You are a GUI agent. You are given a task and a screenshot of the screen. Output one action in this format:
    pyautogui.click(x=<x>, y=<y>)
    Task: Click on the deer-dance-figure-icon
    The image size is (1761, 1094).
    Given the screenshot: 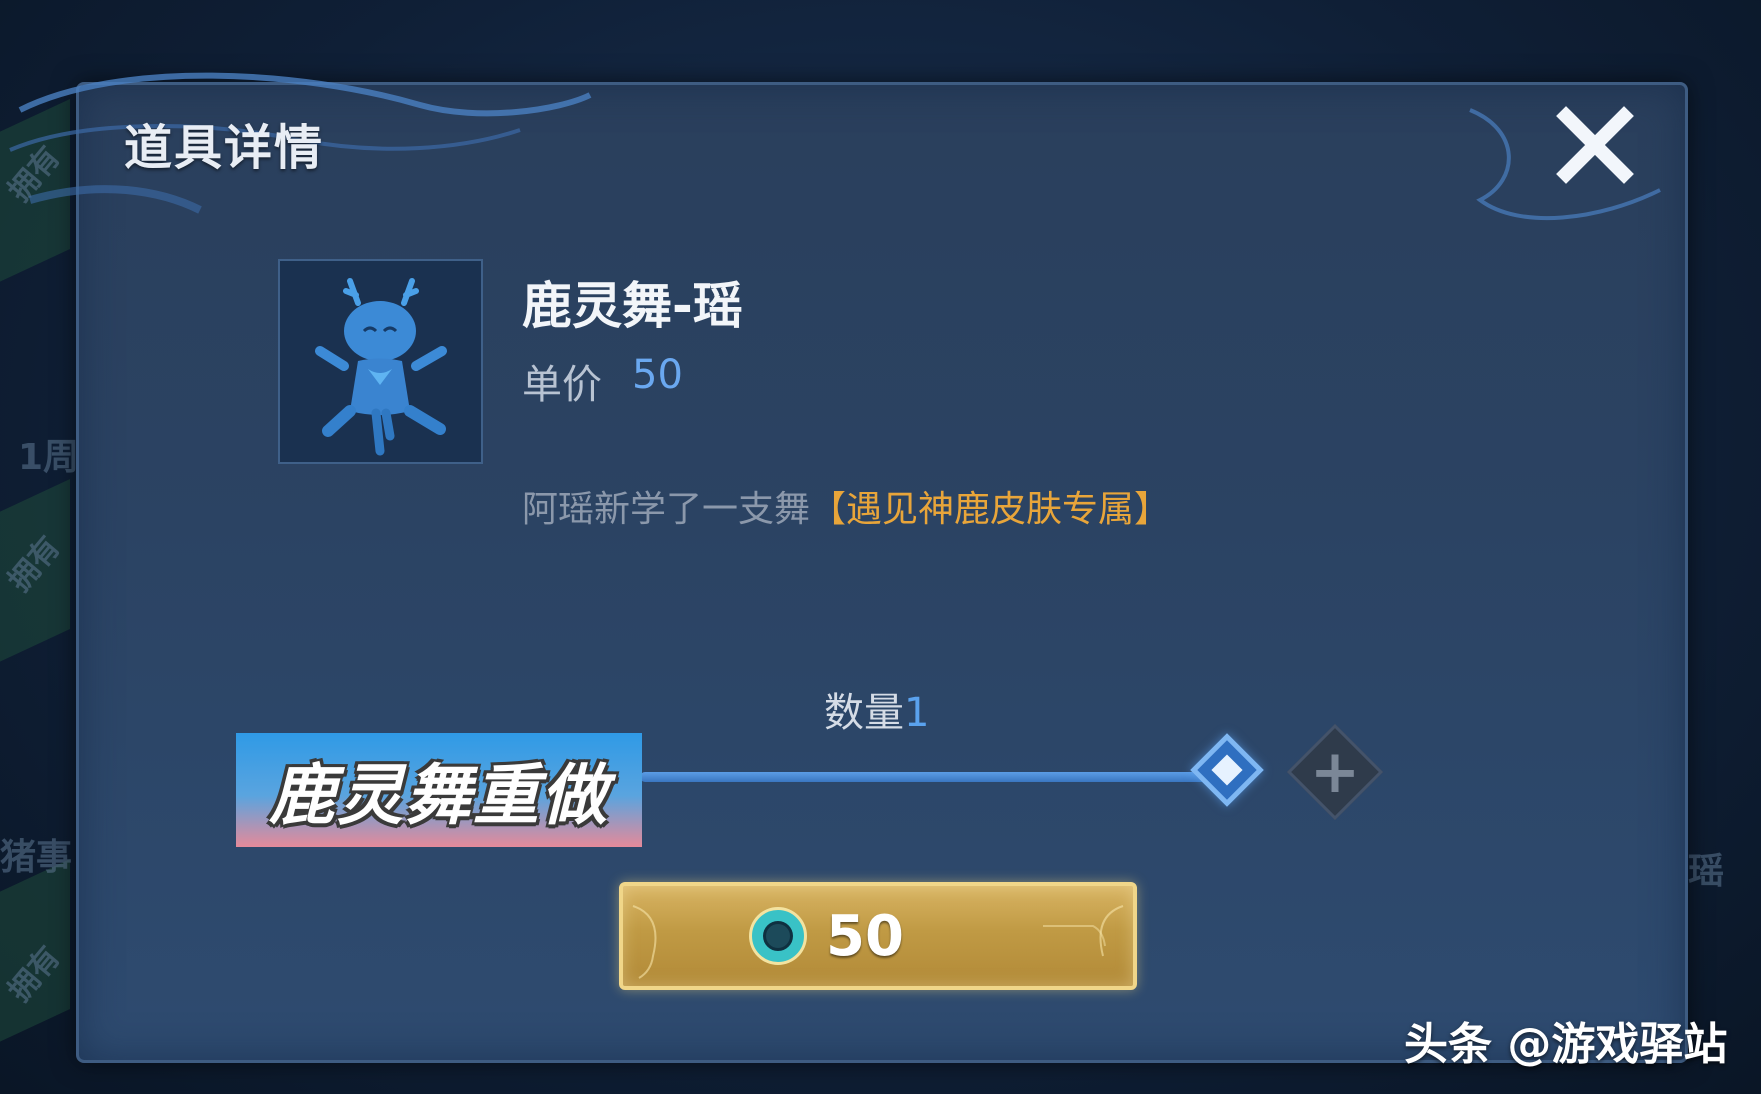 What is the action you would take?
    pyautogui.click(x=381, y=367)
    